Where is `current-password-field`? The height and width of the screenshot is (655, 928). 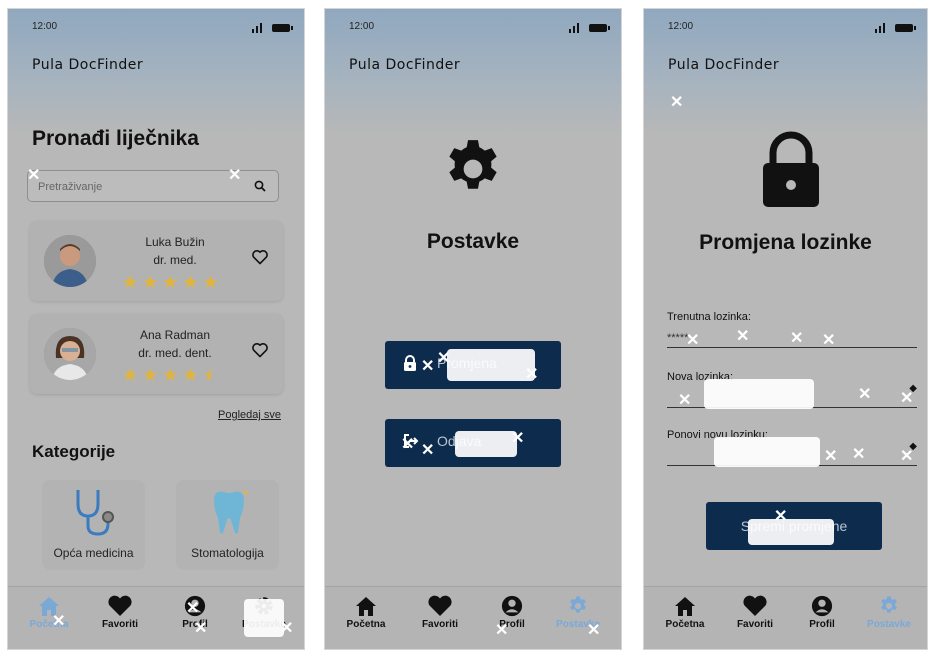 current-password-field is located at coordinates (792, 338).